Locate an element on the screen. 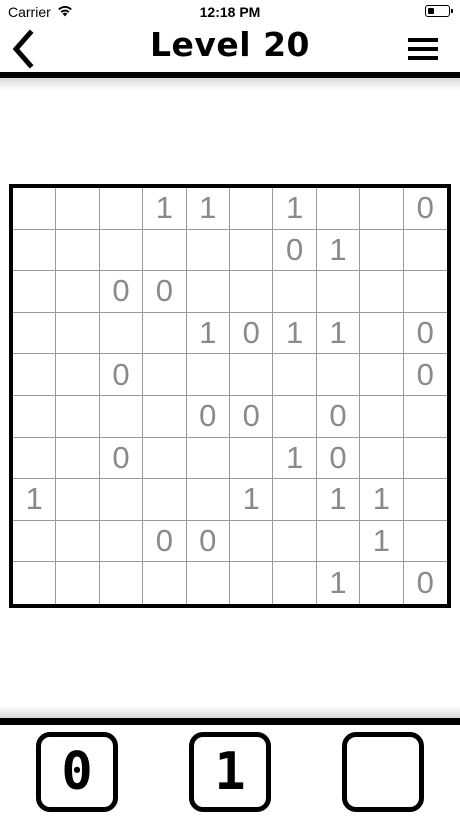  key-zero-button: 0 is located at coordinates (77, 772).